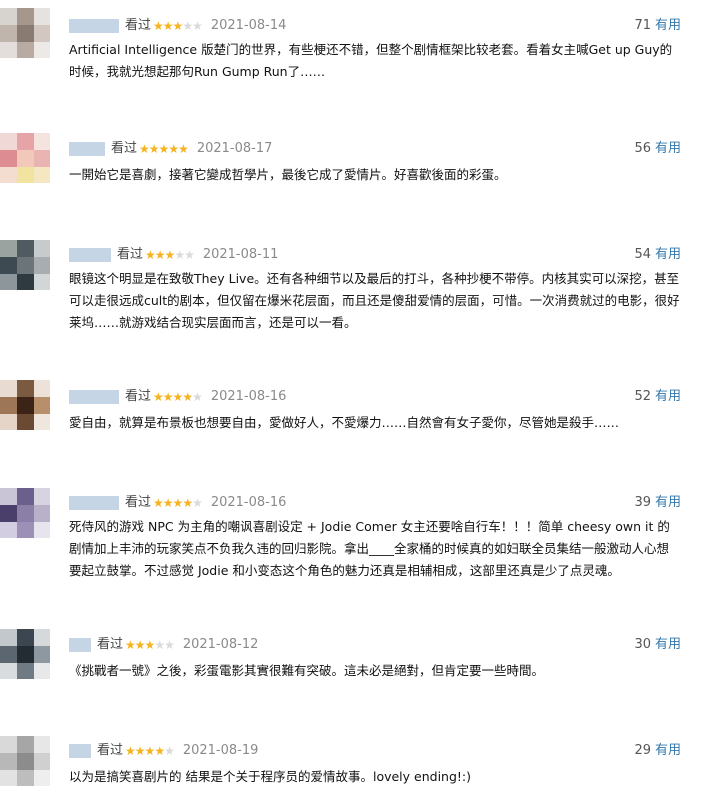 This screenshot has height=809, width=701. I want to click on review-date: 2021-08-17, so click(234, 148).